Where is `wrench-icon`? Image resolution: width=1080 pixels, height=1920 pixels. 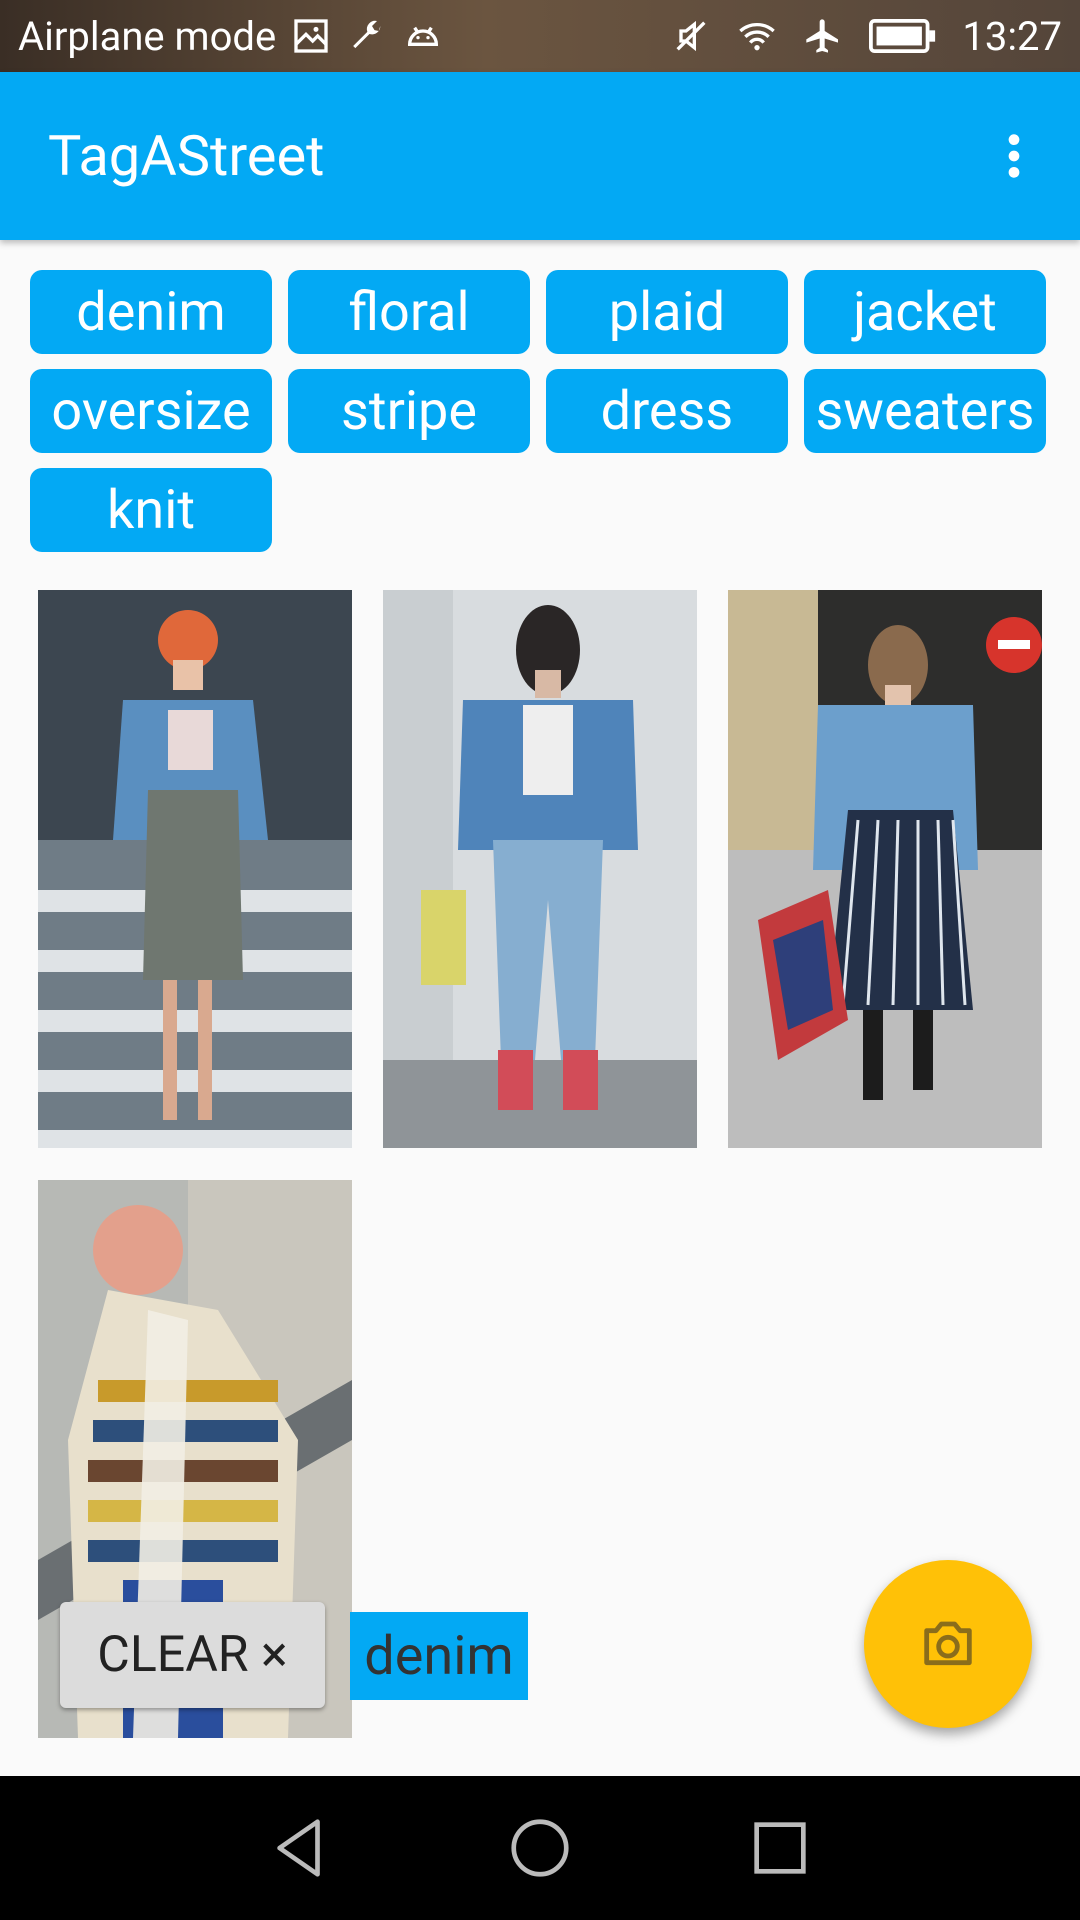
wrench-icon is located at coordinates (367, 36).